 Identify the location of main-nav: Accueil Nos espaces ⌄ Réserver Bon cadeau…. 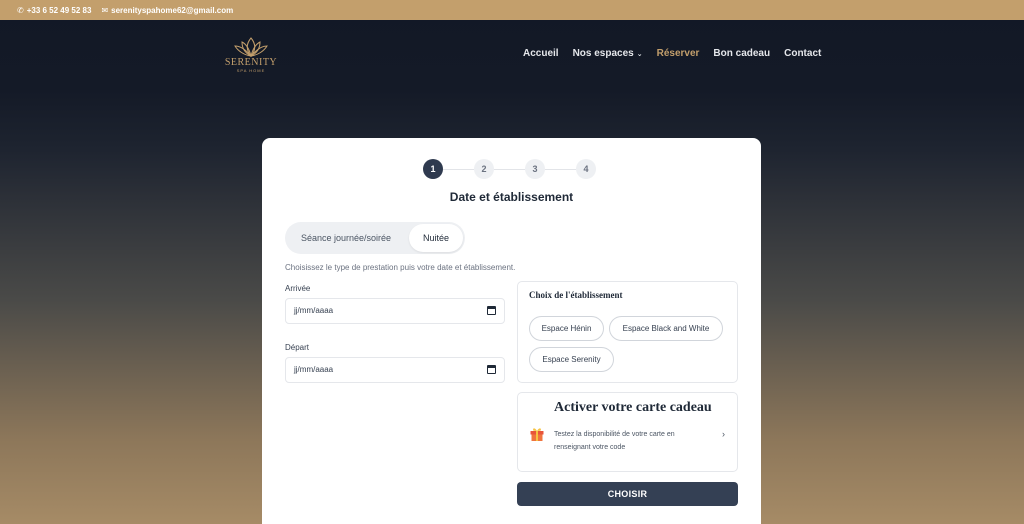
(672, 53).